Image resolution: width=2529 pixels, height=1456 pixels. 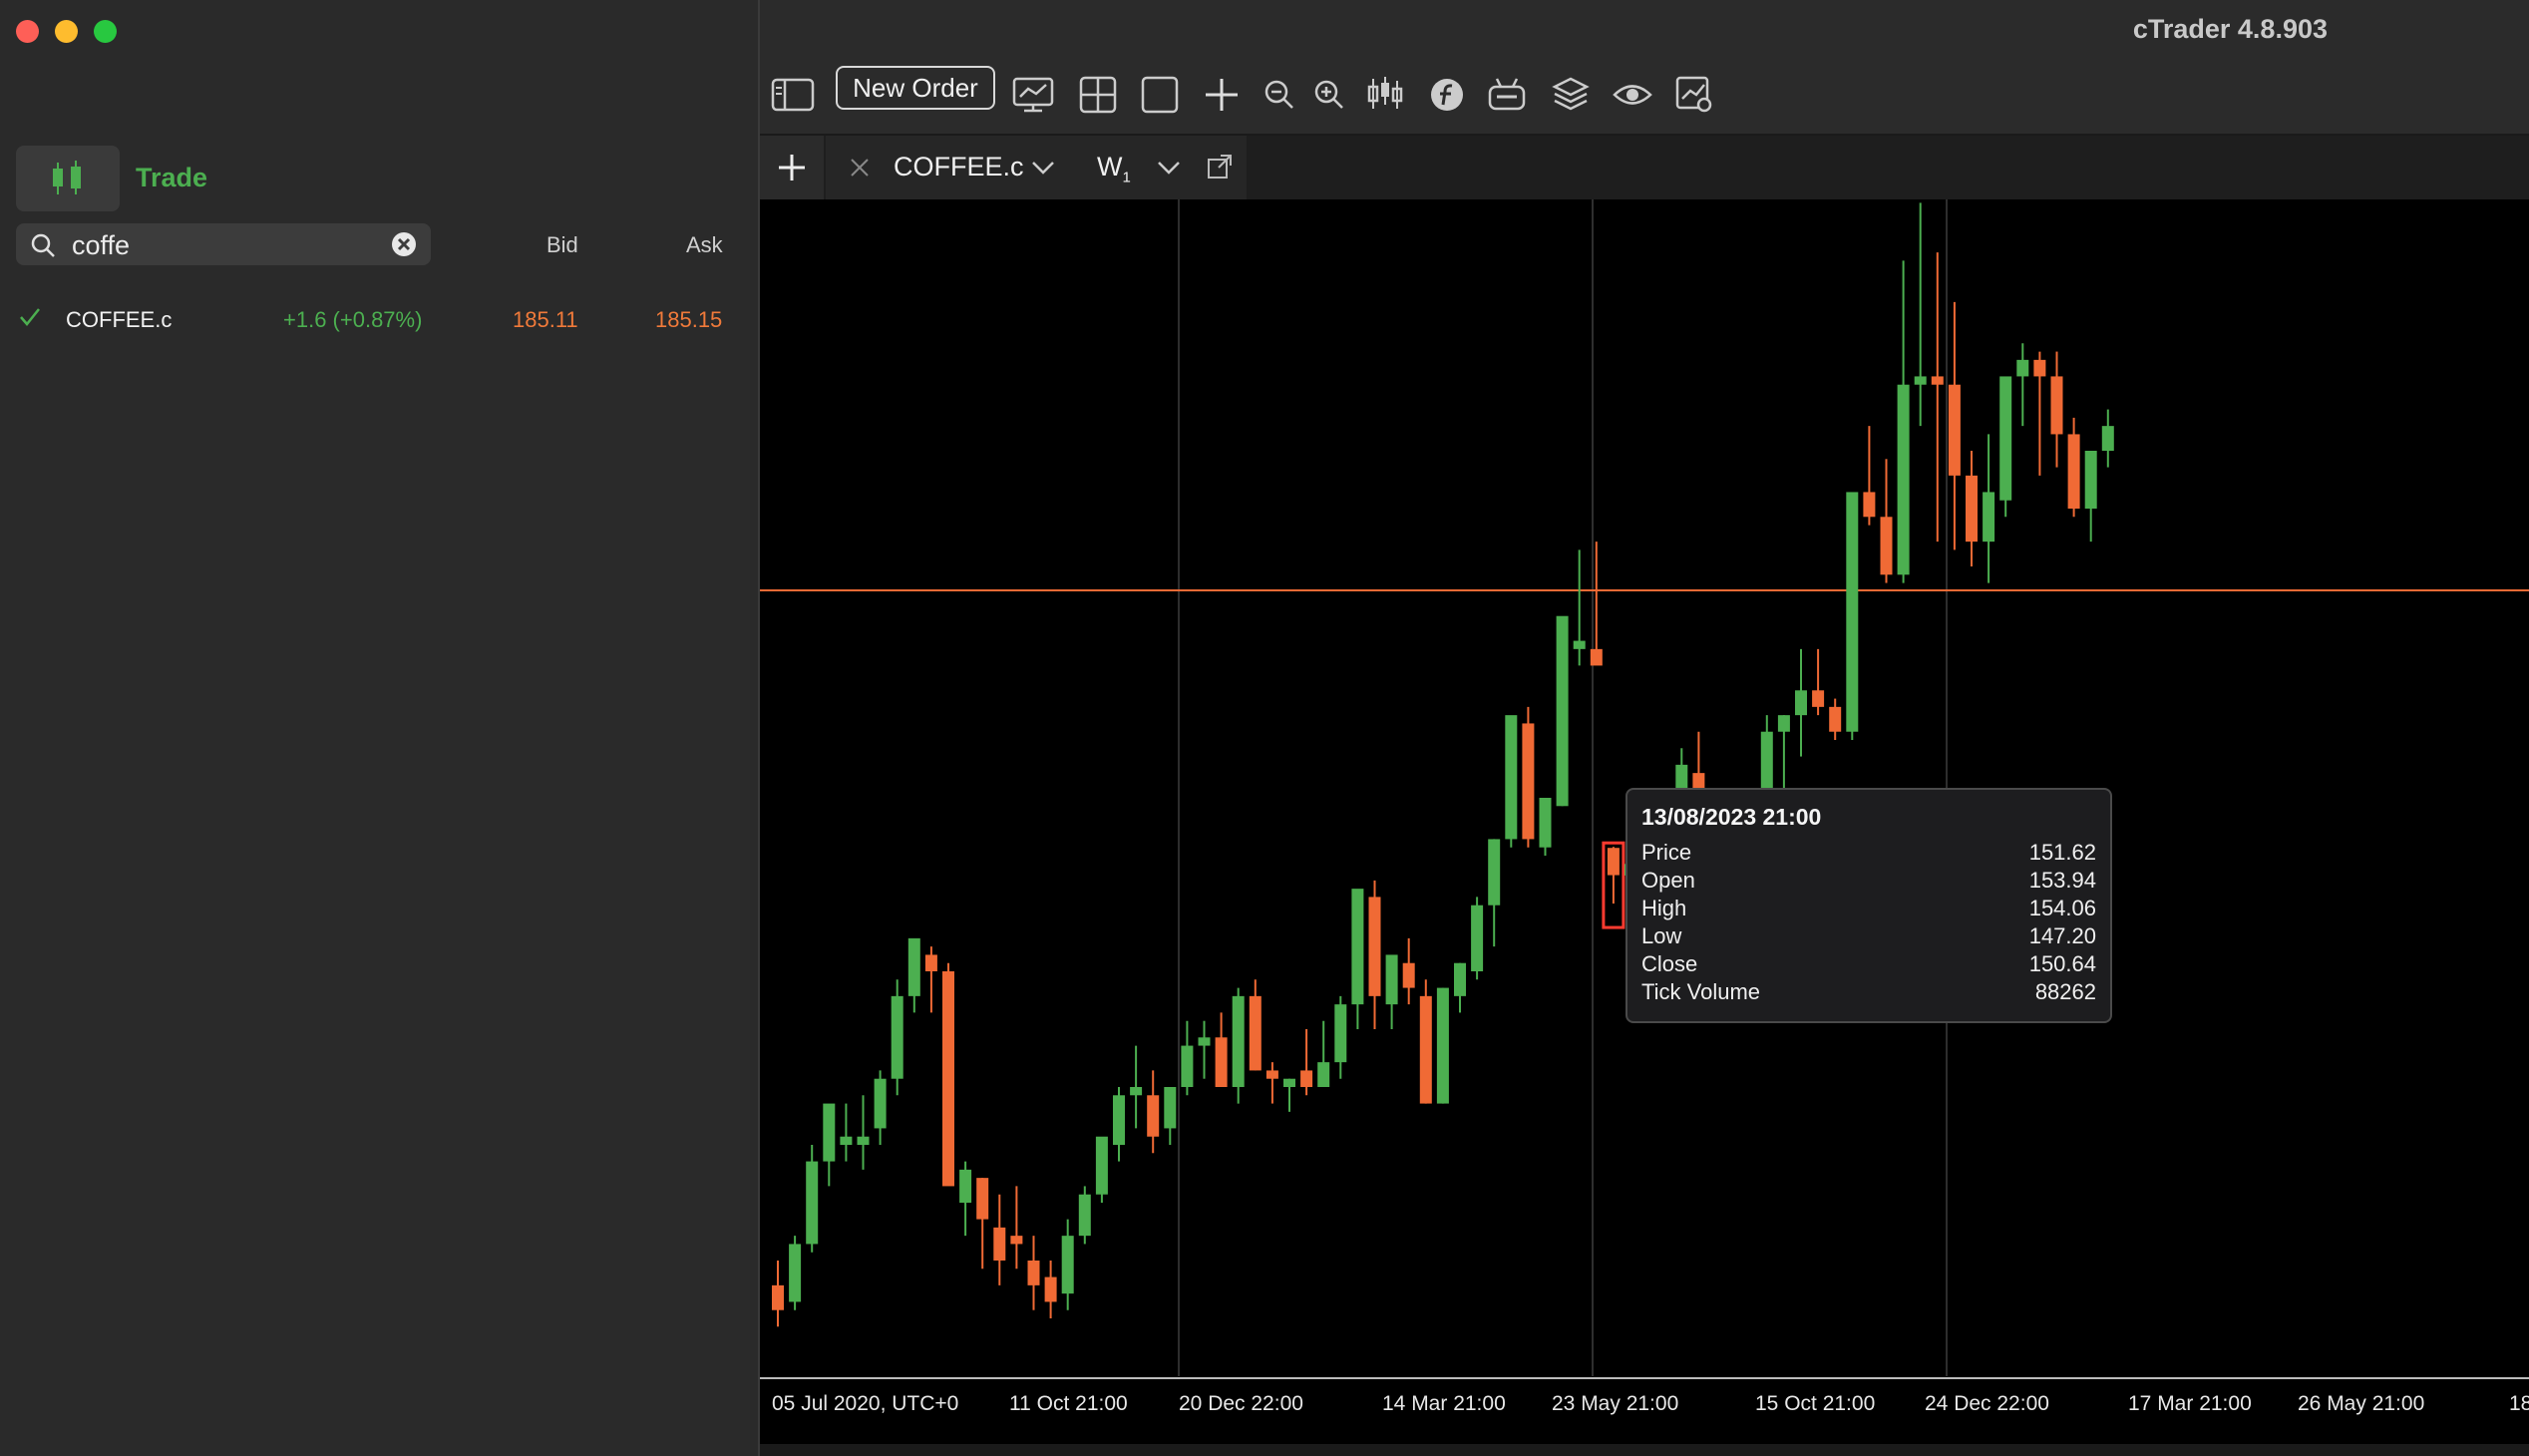 What do you see at coordinates (120, 319) in the screenshot?
I see `symbol-name: COFFEE.c` at bounding box center [120, 319].